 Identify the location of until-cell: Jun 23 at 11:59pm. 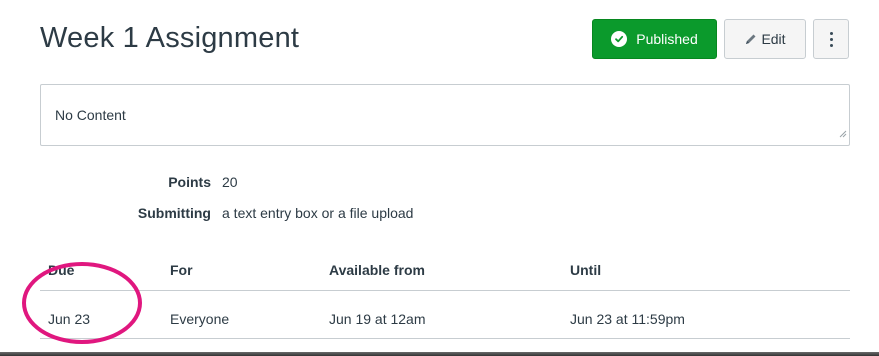
(627, 319).